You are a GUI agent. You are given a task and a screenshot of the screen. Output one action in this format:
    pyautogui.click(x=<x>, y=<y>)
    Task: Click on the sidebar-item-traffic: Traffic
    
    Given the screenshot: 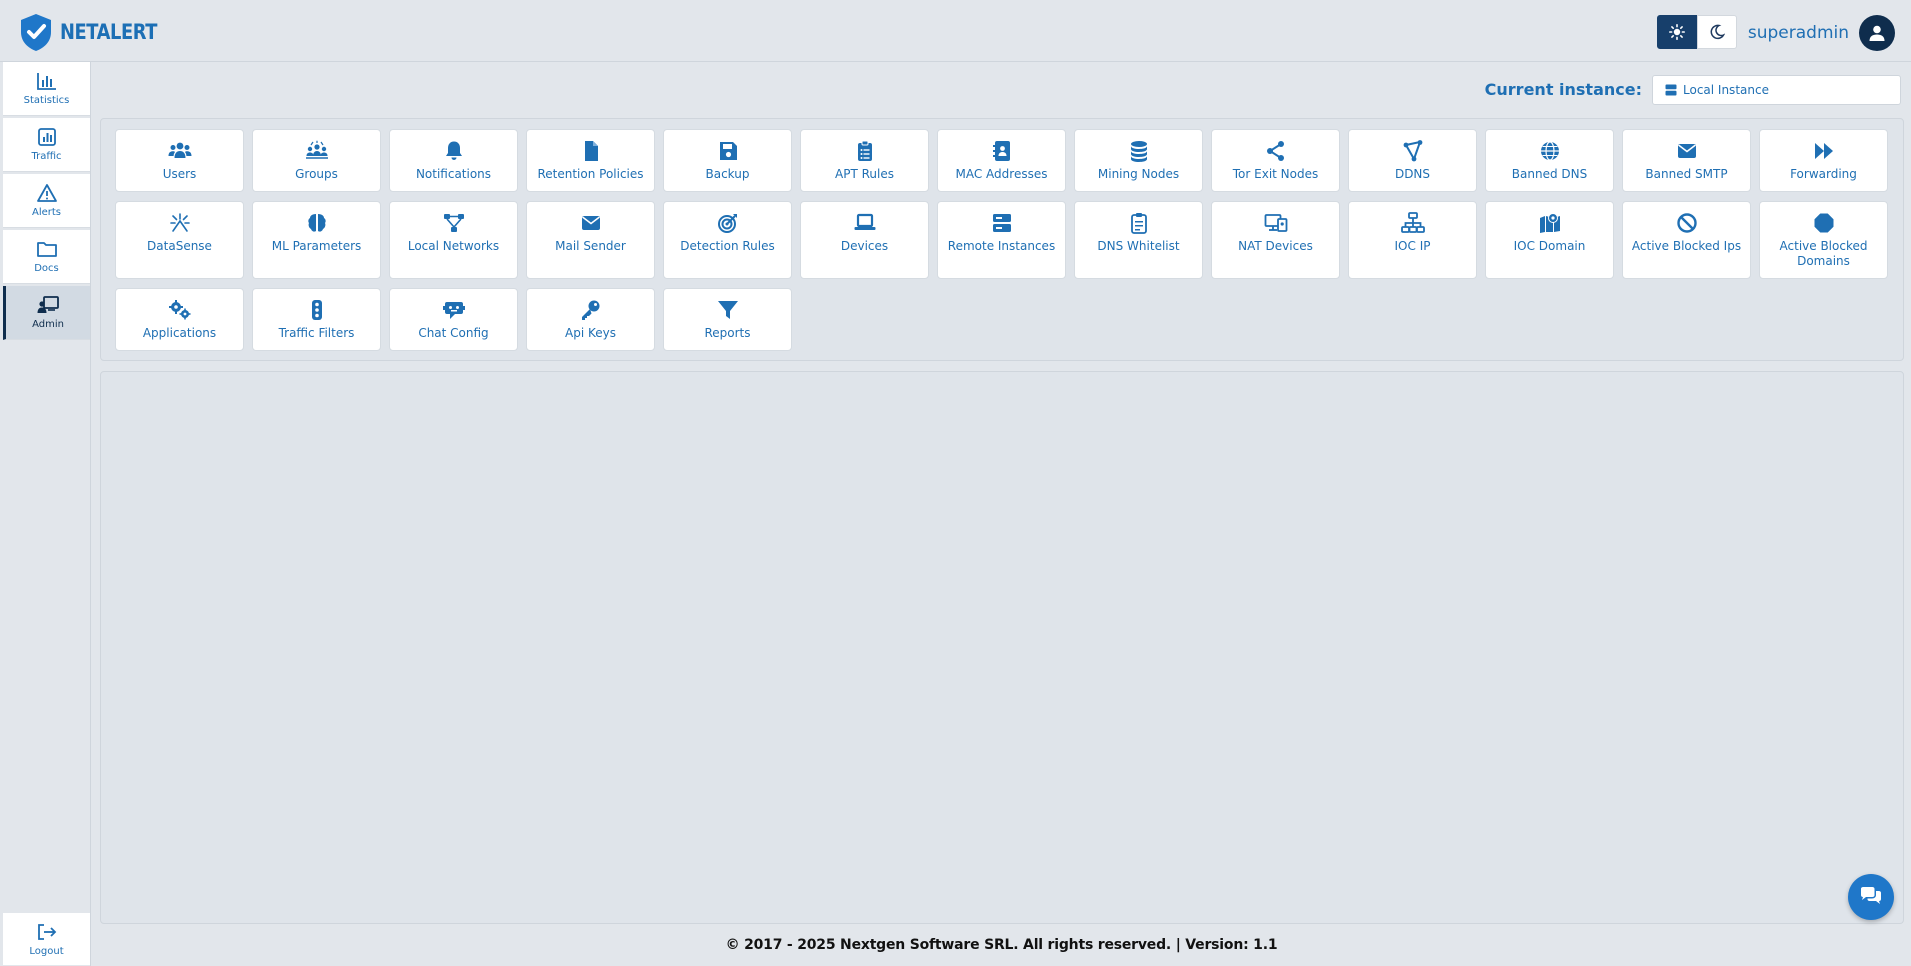 What is the action you would take?
    pyautogui.click(x=46, y=145)
    